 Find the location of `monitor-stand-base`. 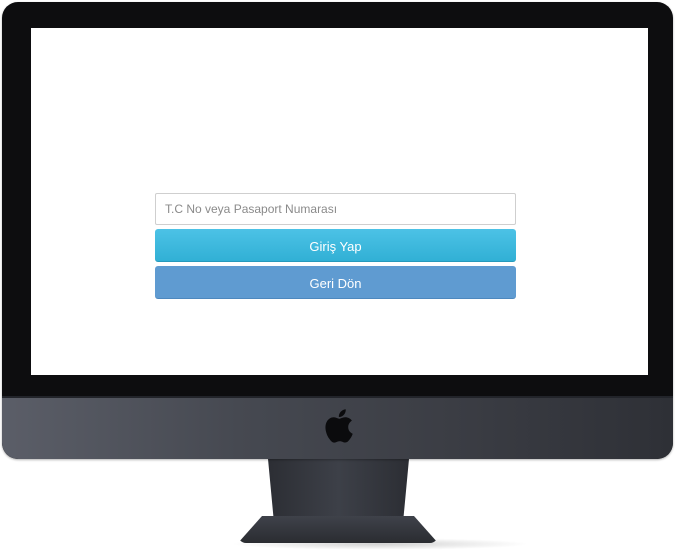

monitor-stand-base is located at coordinates (338, 529).